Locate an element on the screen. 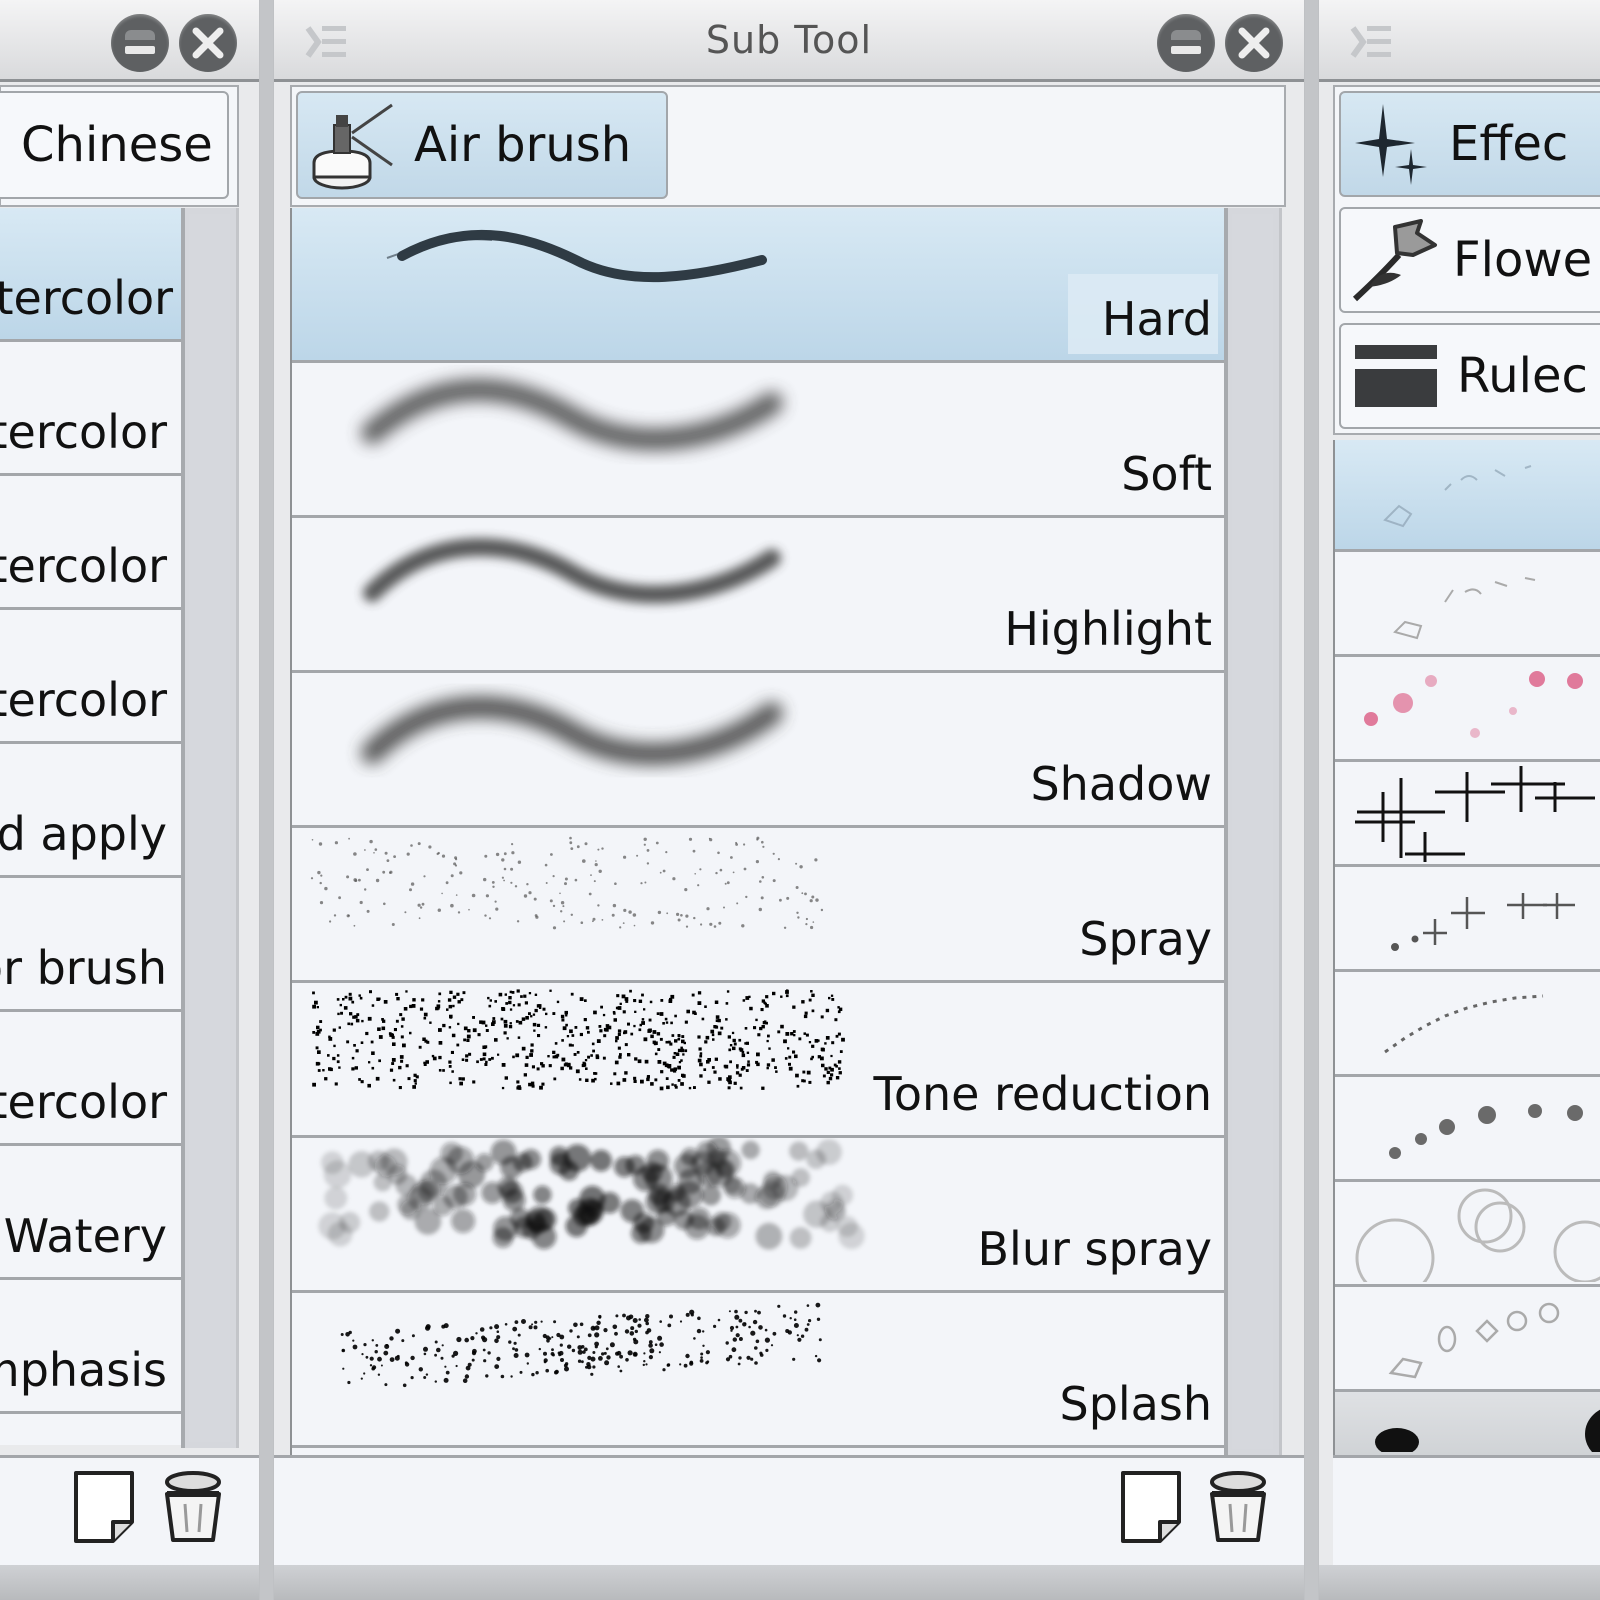 The image size is (1600, 1600). list-item: d apply is located at coordinates (90, 811).